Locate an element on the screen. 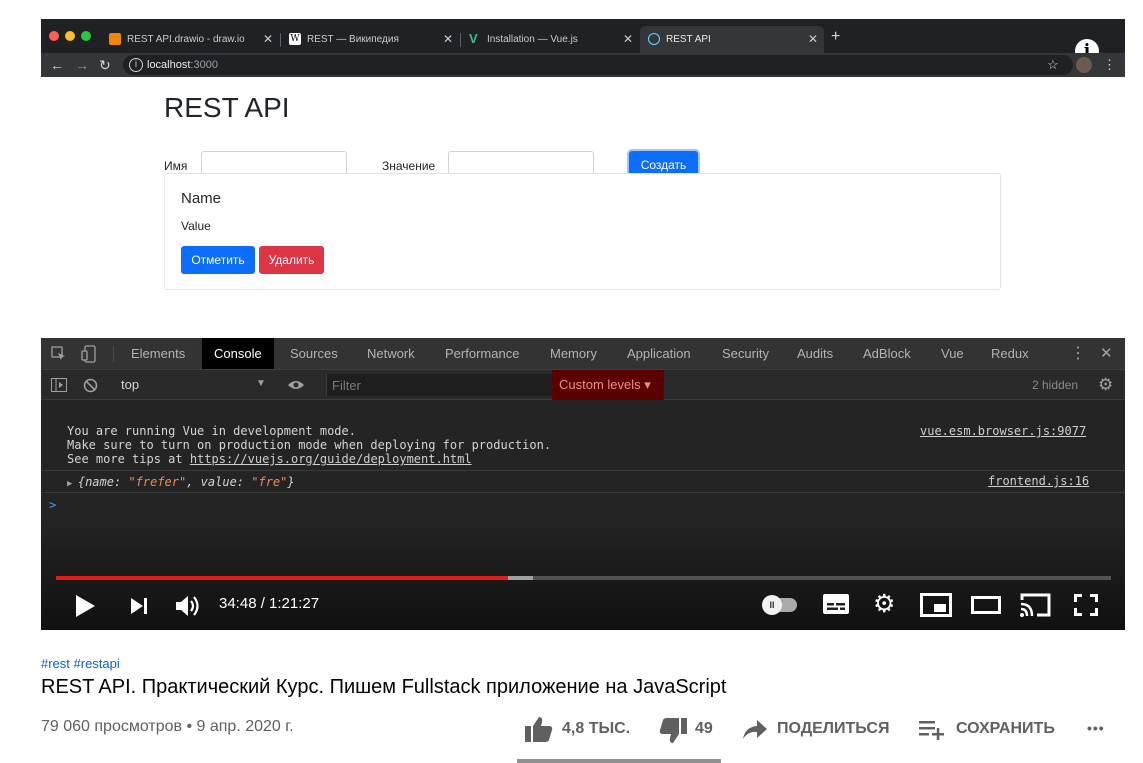 The height and width of the screenshot is (763, 1143). context-dropdown-icon: ▼ is located at coordinates (261, 383).